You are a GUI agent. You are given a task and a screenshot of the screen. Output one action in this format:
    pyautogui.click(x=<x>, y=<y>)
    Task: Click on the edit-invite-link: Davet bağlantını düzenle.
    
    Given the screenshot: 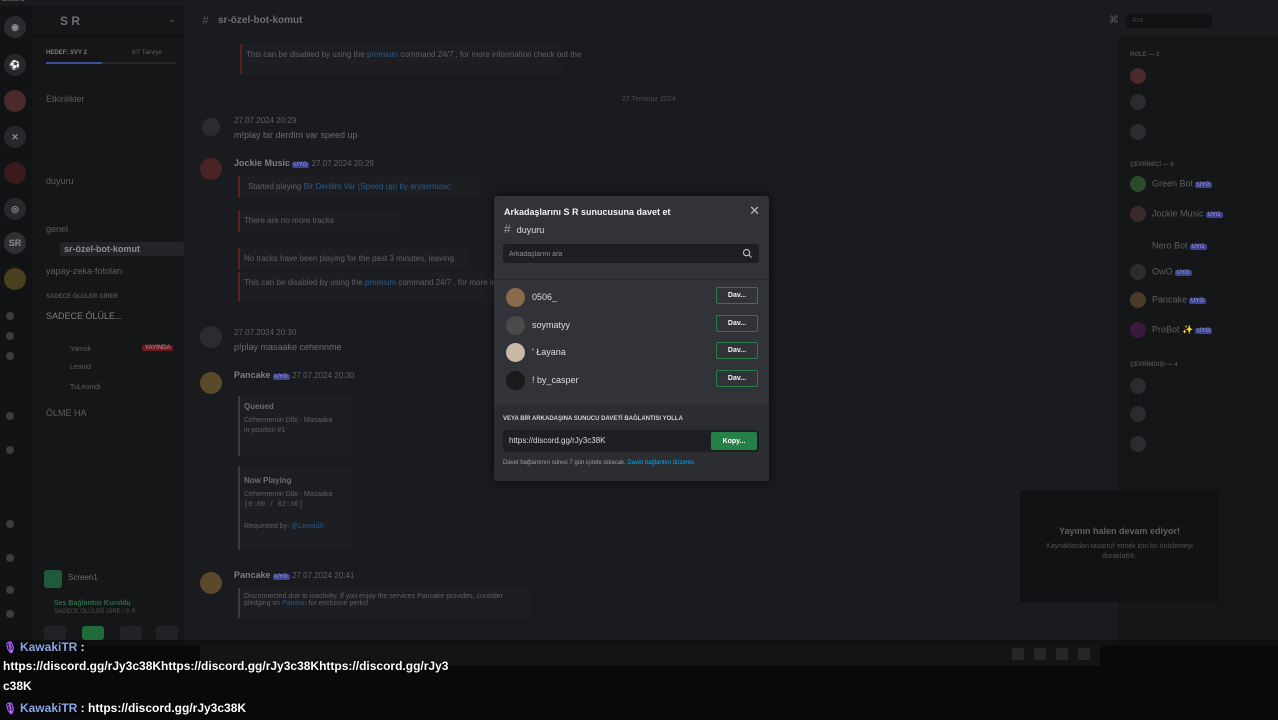 What is the action you would take?
    pyautogui.click(x=661, y=463)
    